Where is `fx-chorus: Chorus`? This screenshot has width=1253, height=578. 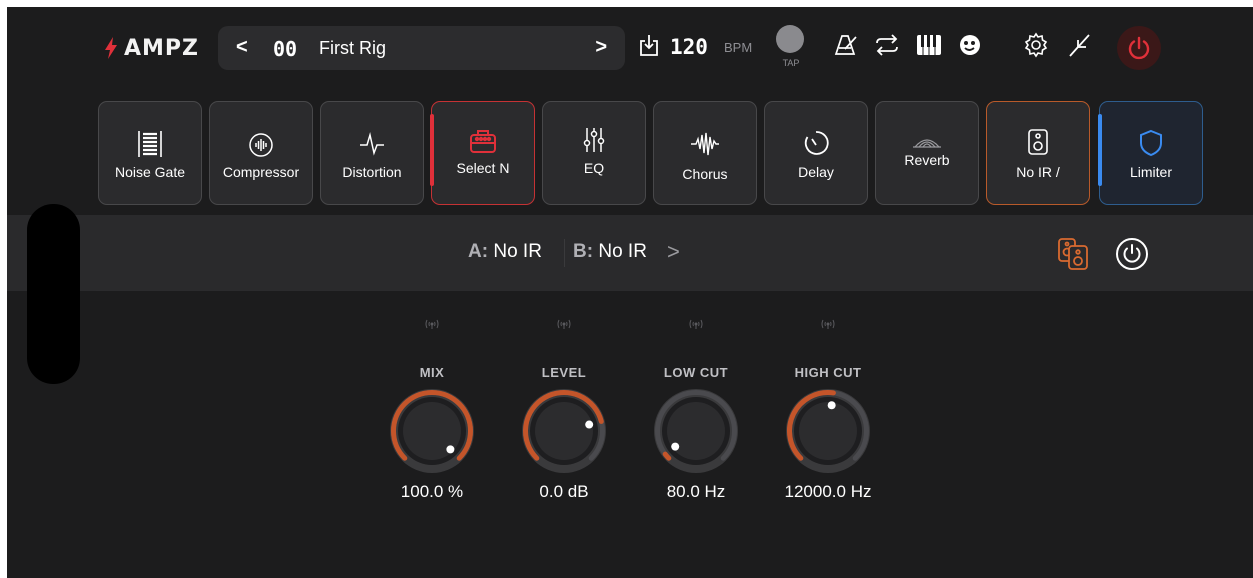 fx-chorus: Chorus is located at coordinates (705, 153).